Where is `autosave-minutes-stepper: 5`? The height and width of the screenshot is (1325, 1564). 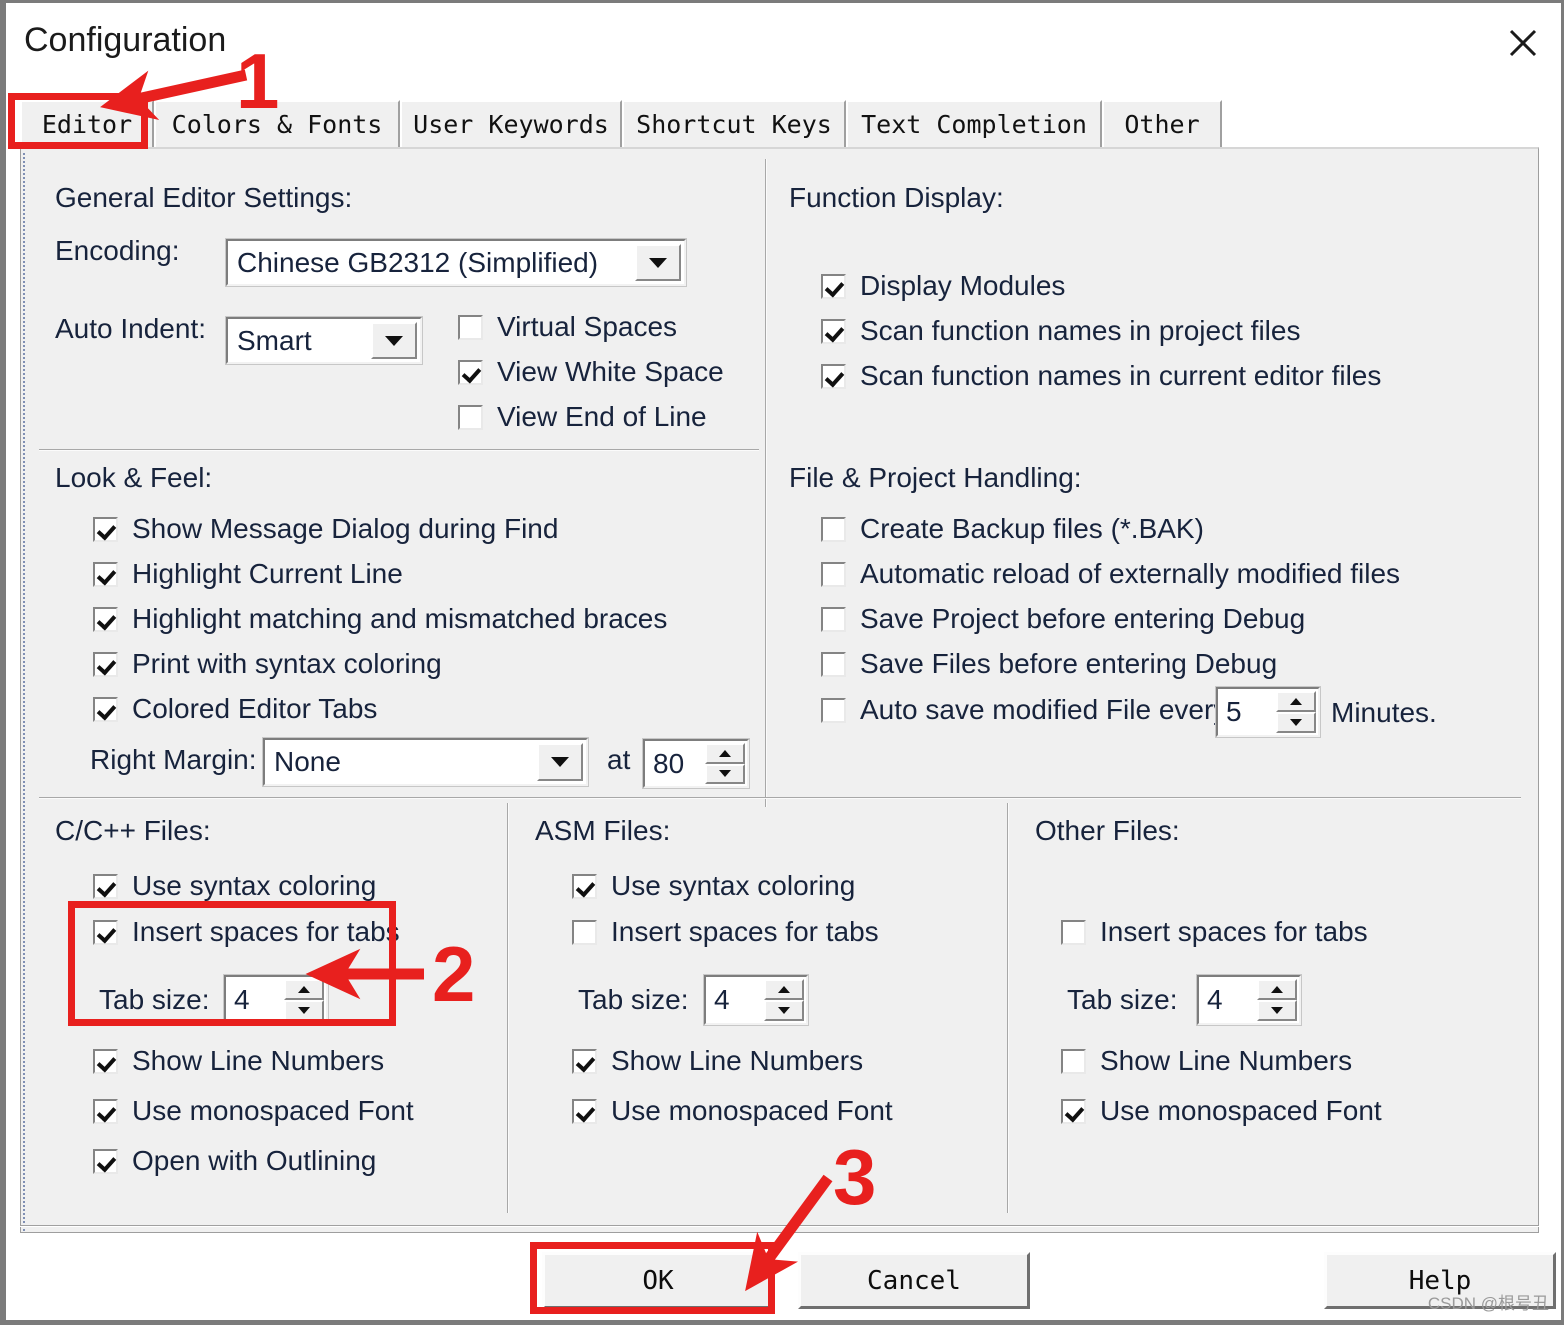
autosave-minutes-stepper: 5 is located at coordinates (1268, 712).